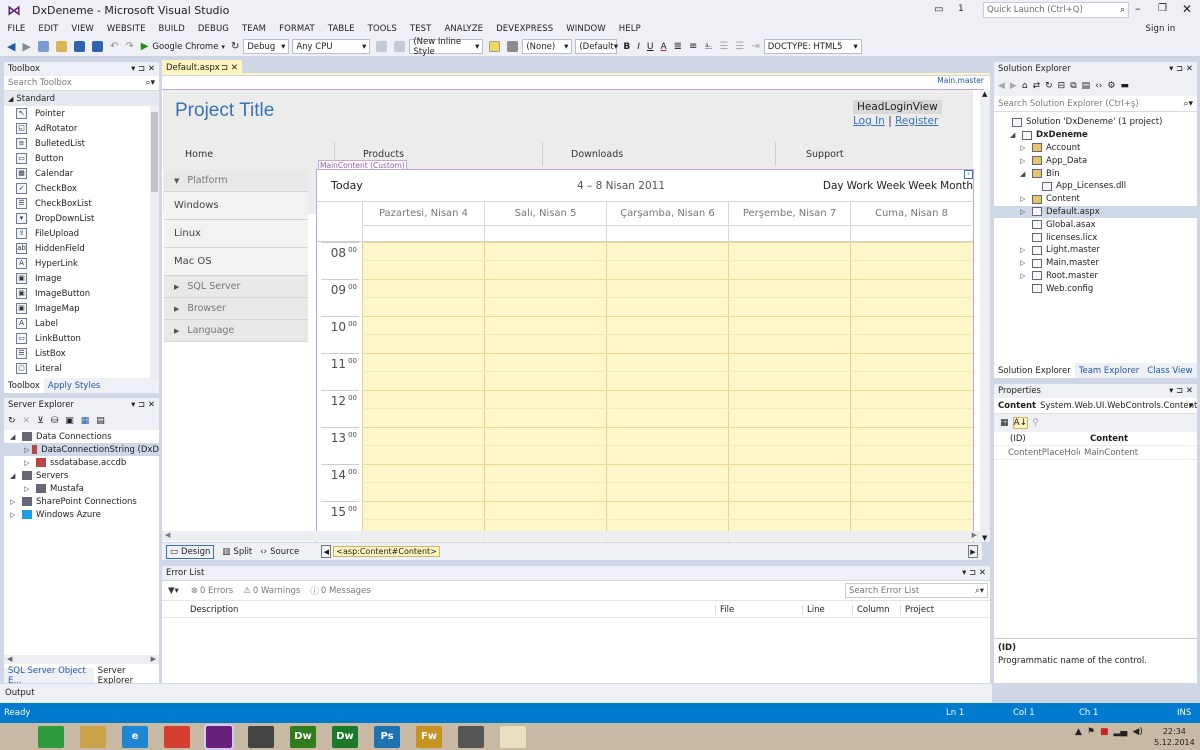  Describe the element at coordinates (1162, 8) in the screenshot. I see `restore-button: ❐` at that location.